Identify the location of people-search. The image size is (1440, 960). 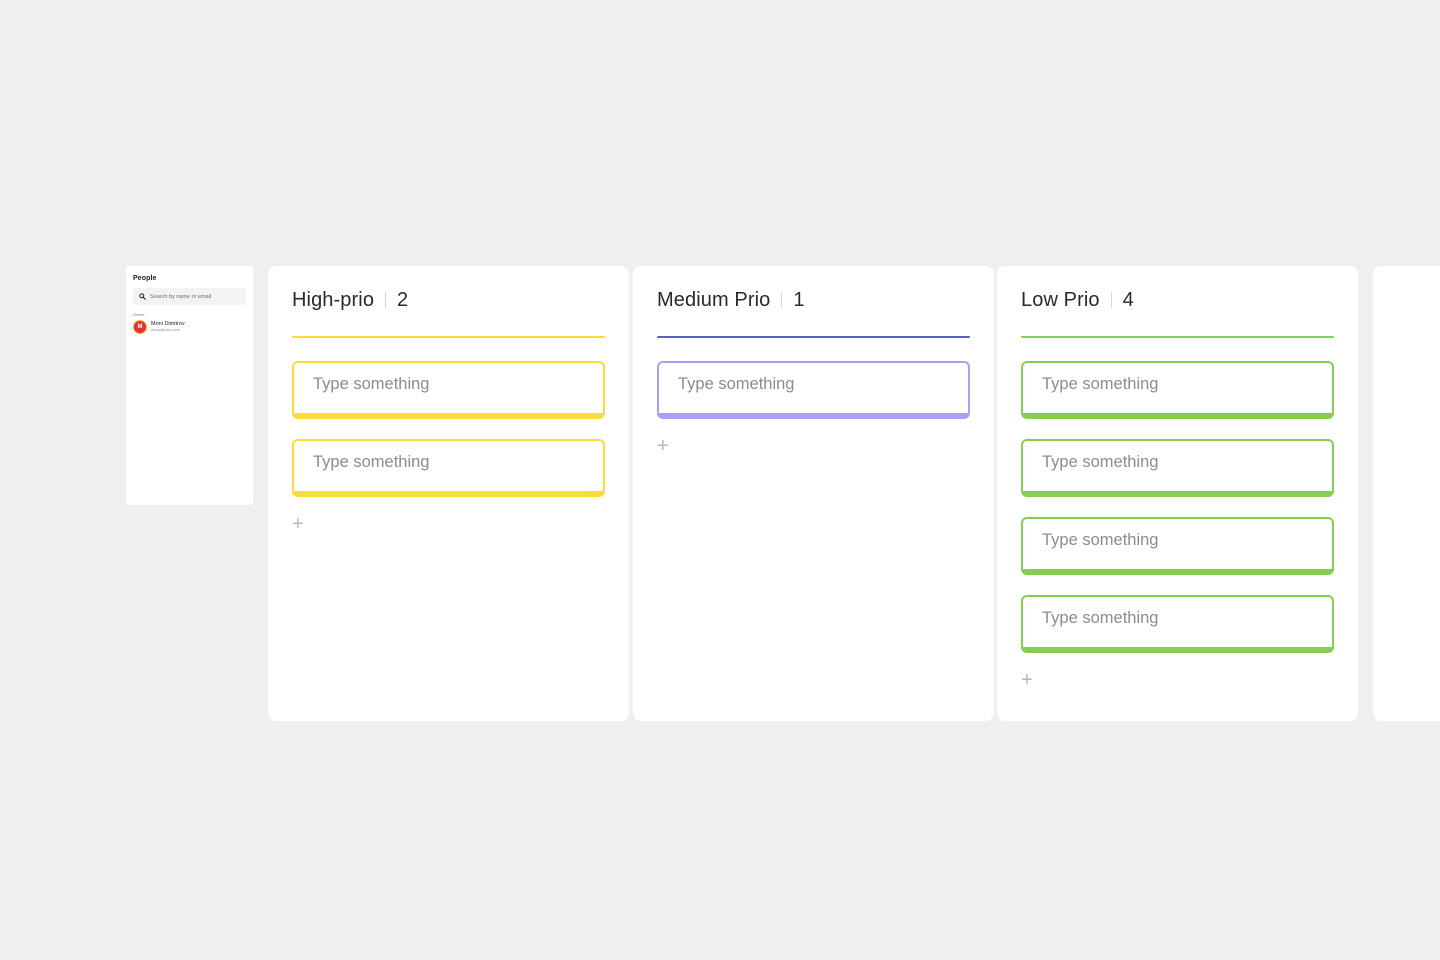
(189, 296).